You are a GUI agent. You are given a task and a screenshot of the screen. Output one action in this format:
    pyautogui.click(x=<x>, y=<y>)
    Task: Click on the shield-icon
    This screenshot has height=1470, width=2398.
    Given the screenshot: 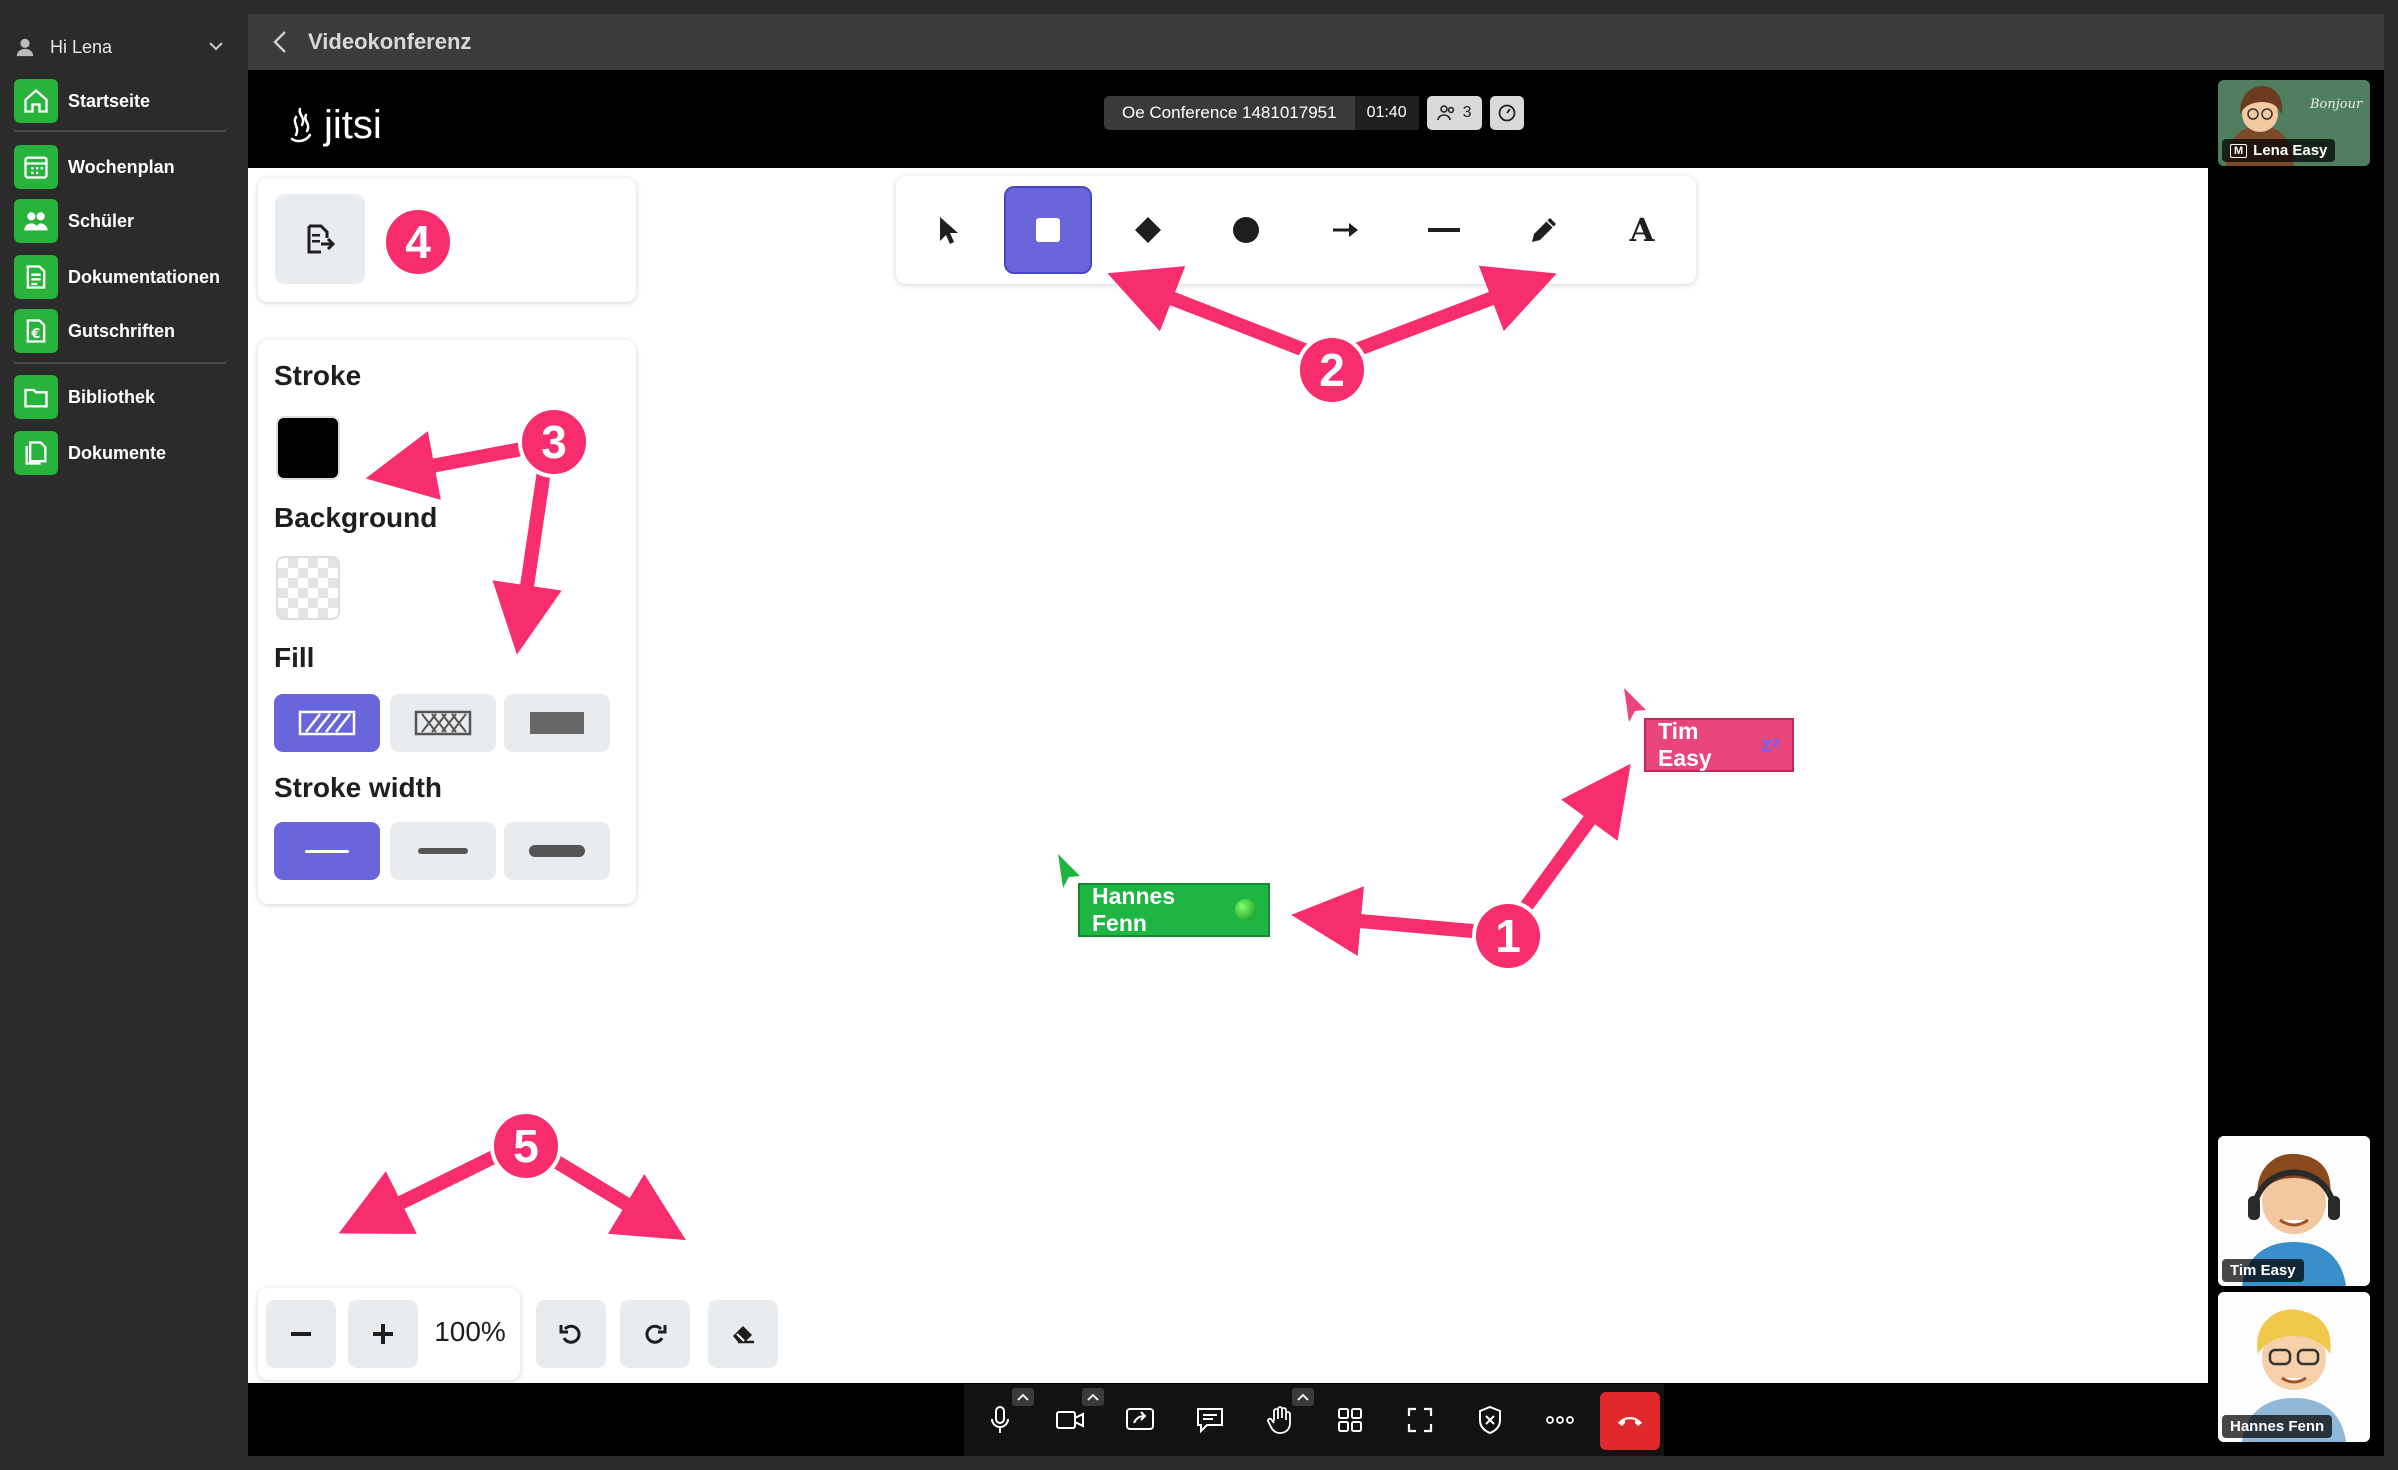 What is the action you would take?
    pyautogui.click(x=1490, y=1420)
    